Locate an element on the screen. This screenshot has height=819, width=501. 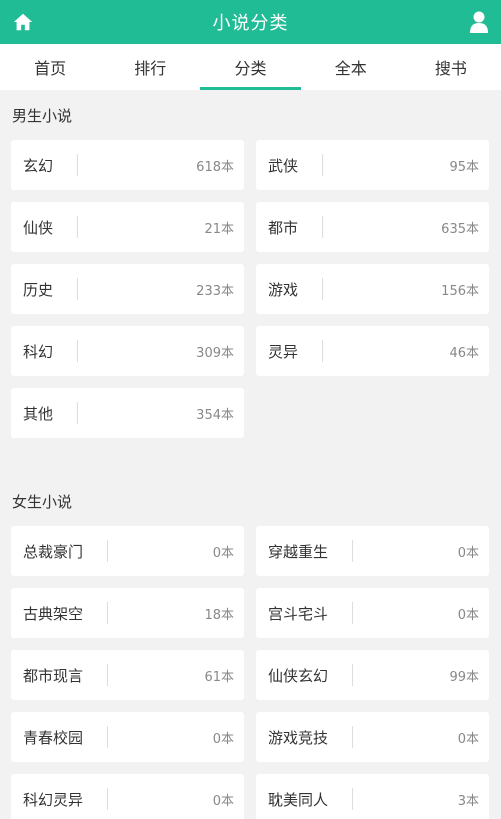
category-count: 618本 is located at coordinates (215, 167).